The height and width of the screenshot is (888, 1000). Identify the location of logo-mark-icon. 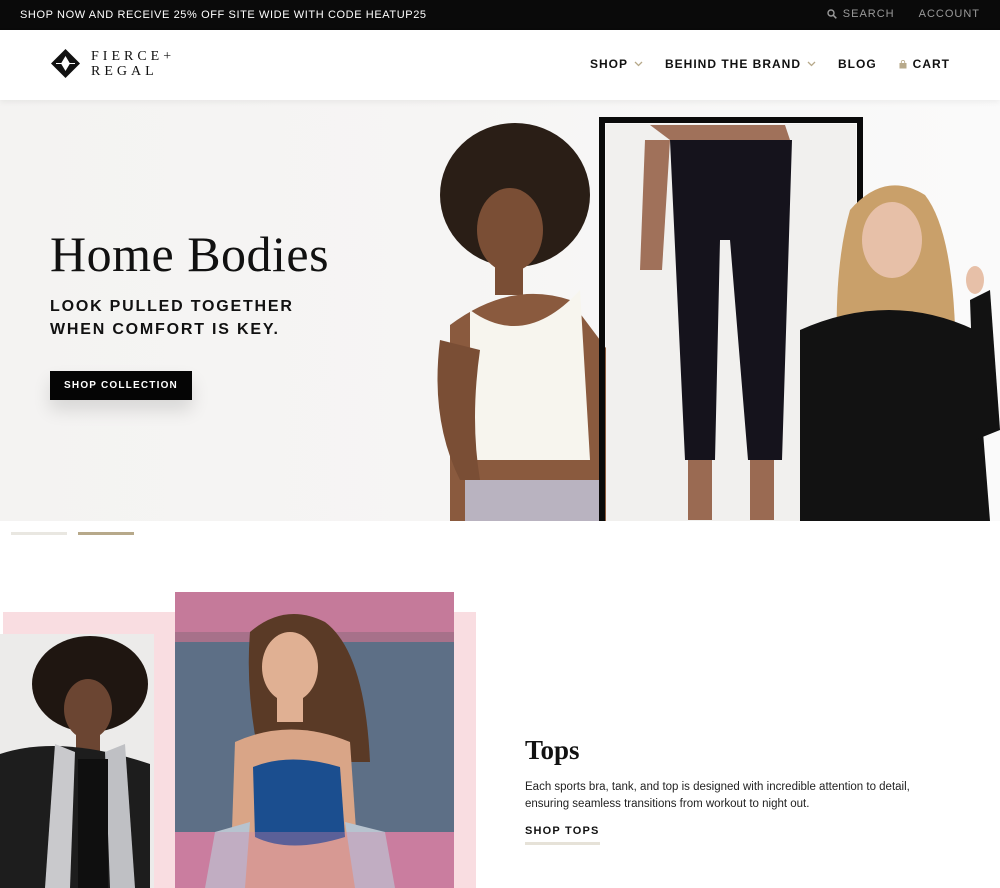
(65, 63).